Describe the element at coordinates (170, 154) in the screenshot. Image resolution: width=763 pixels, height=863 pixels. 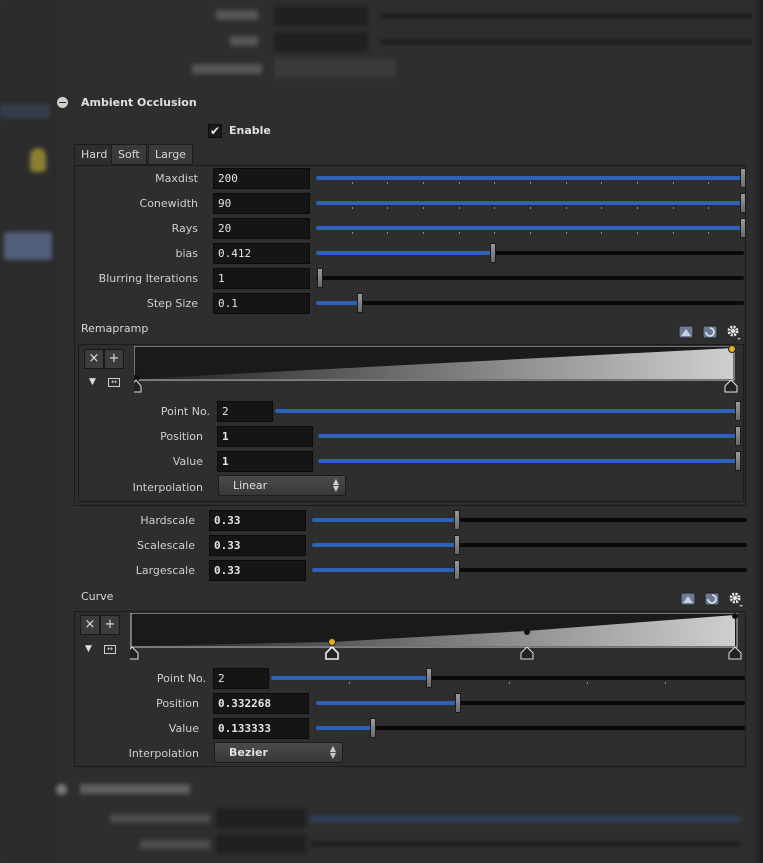
I see `tab-large: Large` at that location.